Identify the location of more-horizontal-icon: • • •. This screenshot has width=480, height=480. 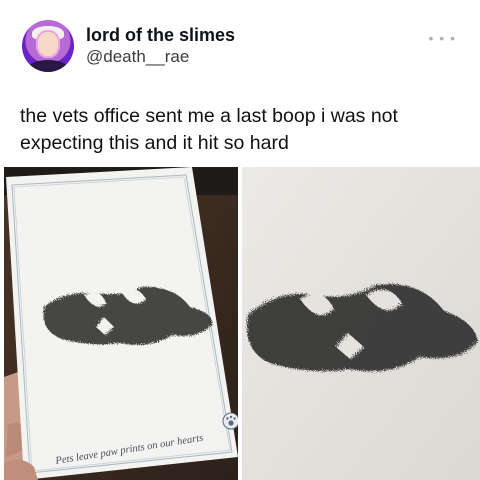
(442, 38).